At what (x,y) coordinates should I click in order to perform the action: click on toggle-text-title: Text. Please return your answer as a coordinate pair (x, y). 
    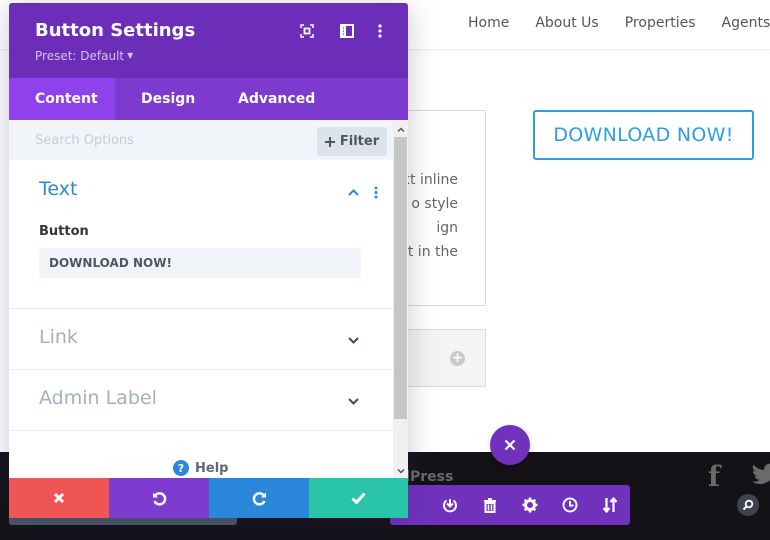
    Looking at the image, I should click on (58, 189).